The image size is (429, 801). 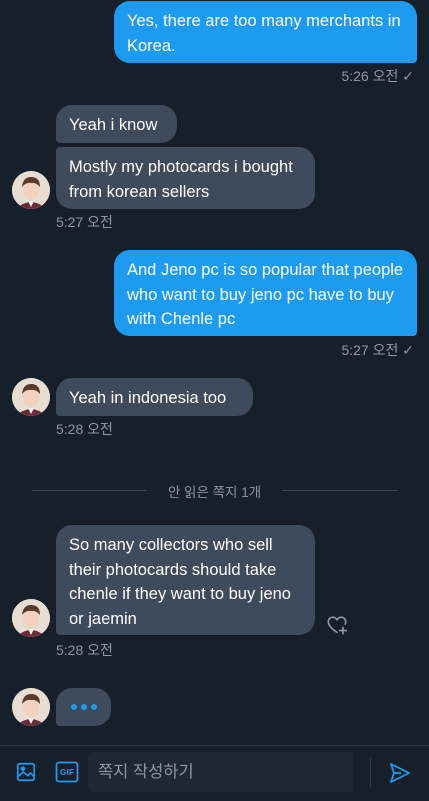 I want to click on gif-icon: GIF, so click(x=67, y=772).